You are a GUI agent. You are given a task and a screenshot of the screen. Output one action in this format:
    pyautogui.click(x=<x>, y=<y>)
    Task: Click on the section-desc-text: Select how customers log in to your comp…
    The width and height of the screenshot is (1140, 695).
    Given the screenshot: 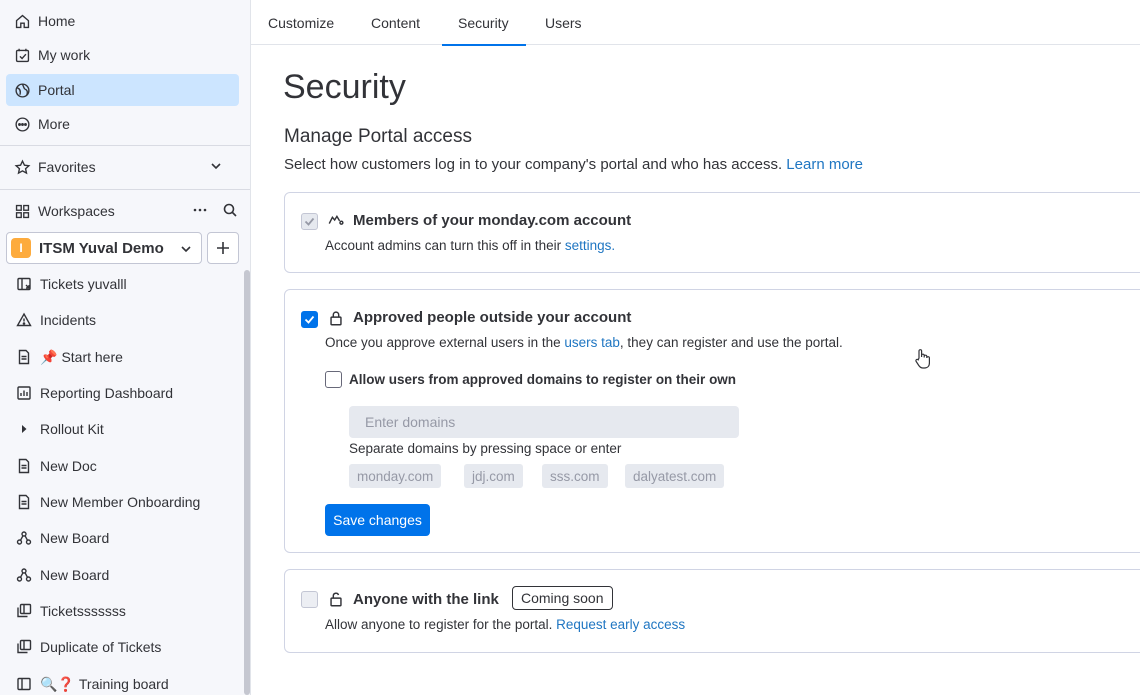 What is the action you would take?
    pyautogui.click(x=533, y=164)
    